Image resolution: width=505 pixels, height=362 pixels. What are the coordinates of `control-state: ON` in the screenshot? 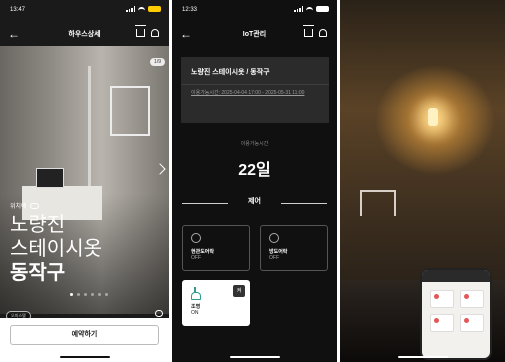 It's located at (195, 313).